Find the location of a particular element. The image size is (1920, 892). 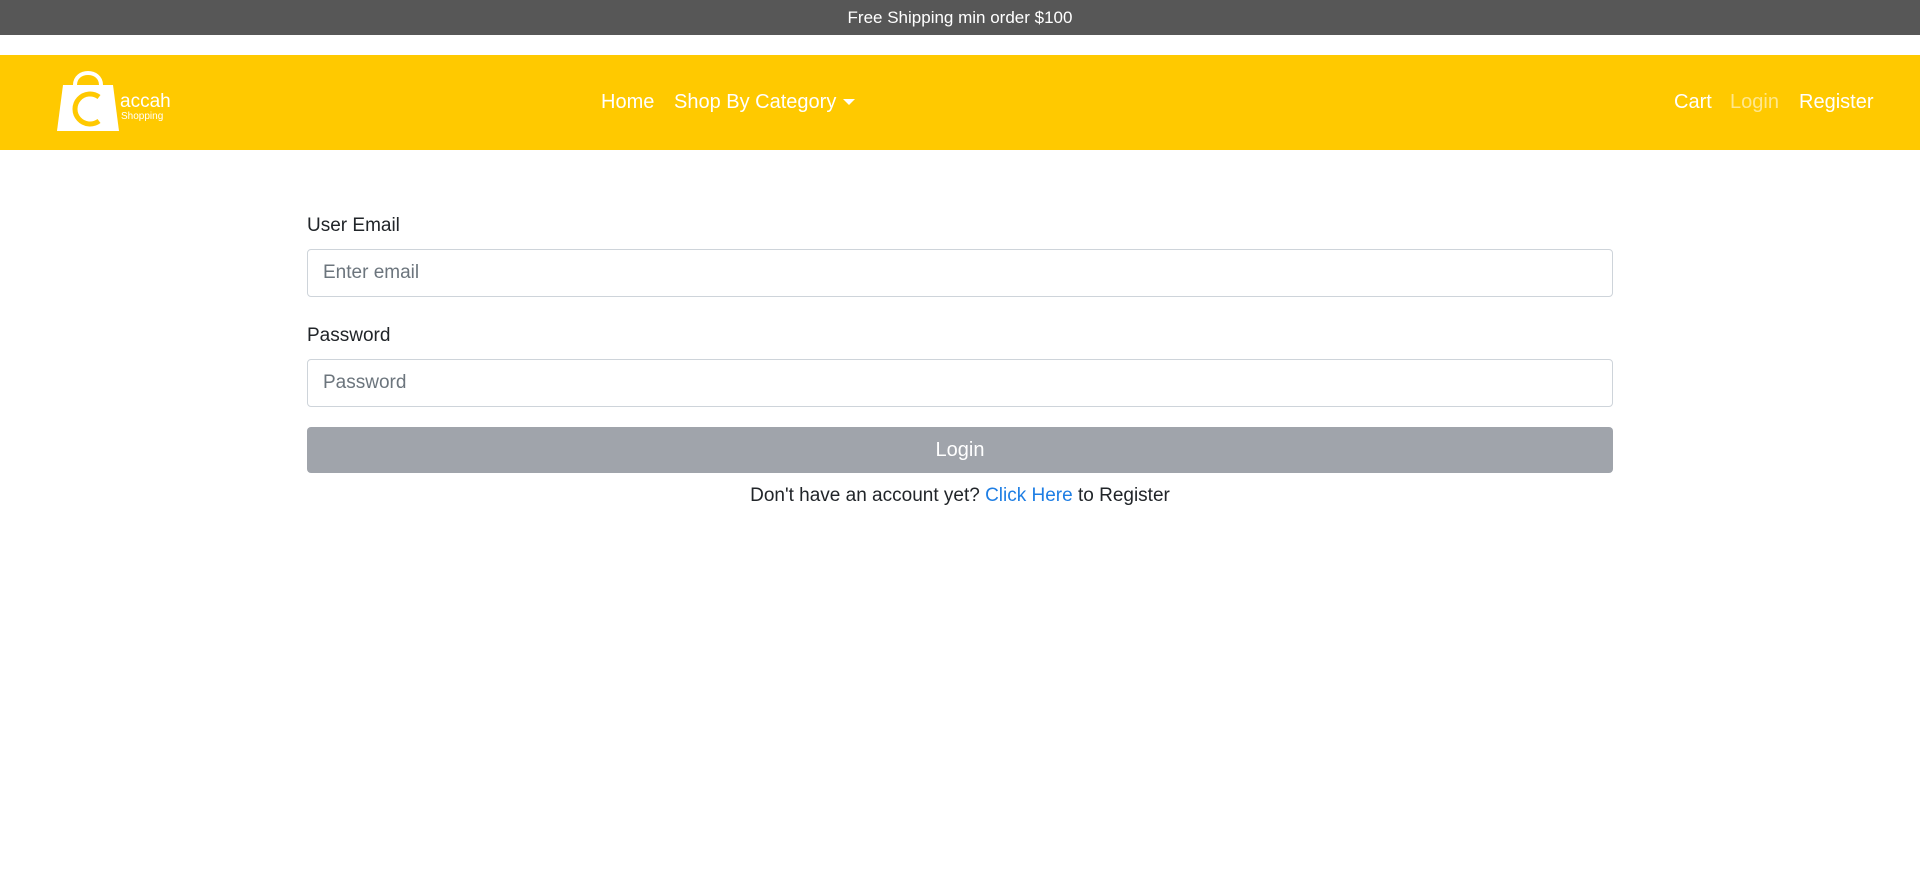

nav-cart: Cart is located at coordinates (1693, 102).